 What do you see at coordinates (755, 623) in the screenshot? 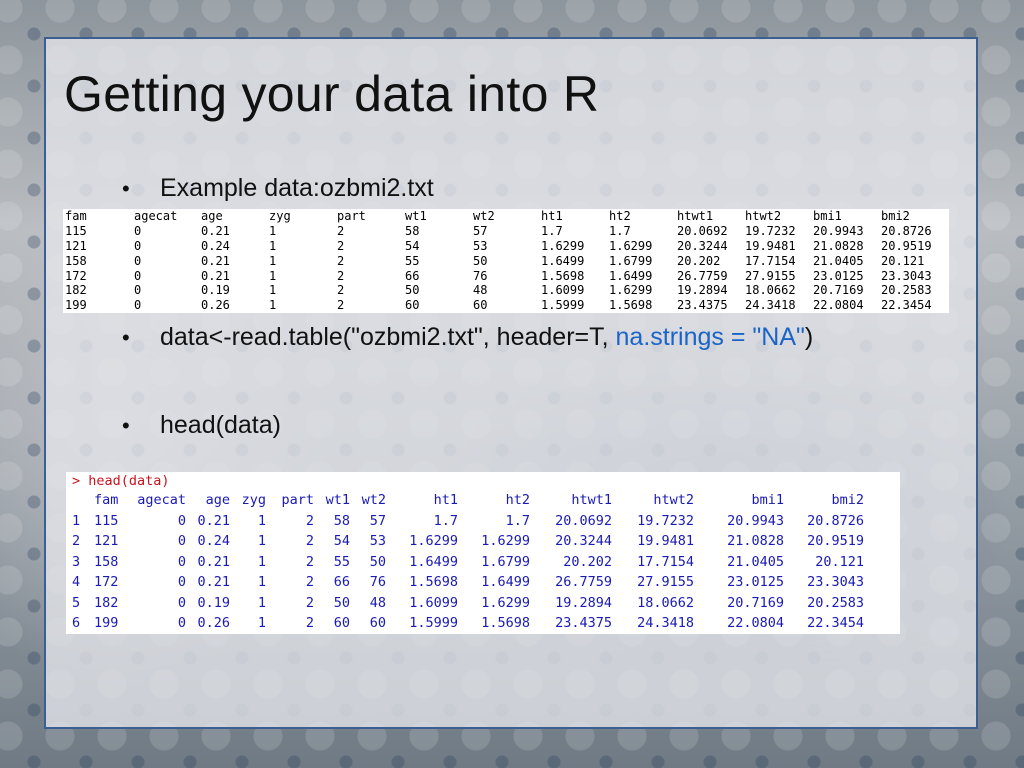
I see `console-table-cell: 22.0804` at bounding box center [755, 623].